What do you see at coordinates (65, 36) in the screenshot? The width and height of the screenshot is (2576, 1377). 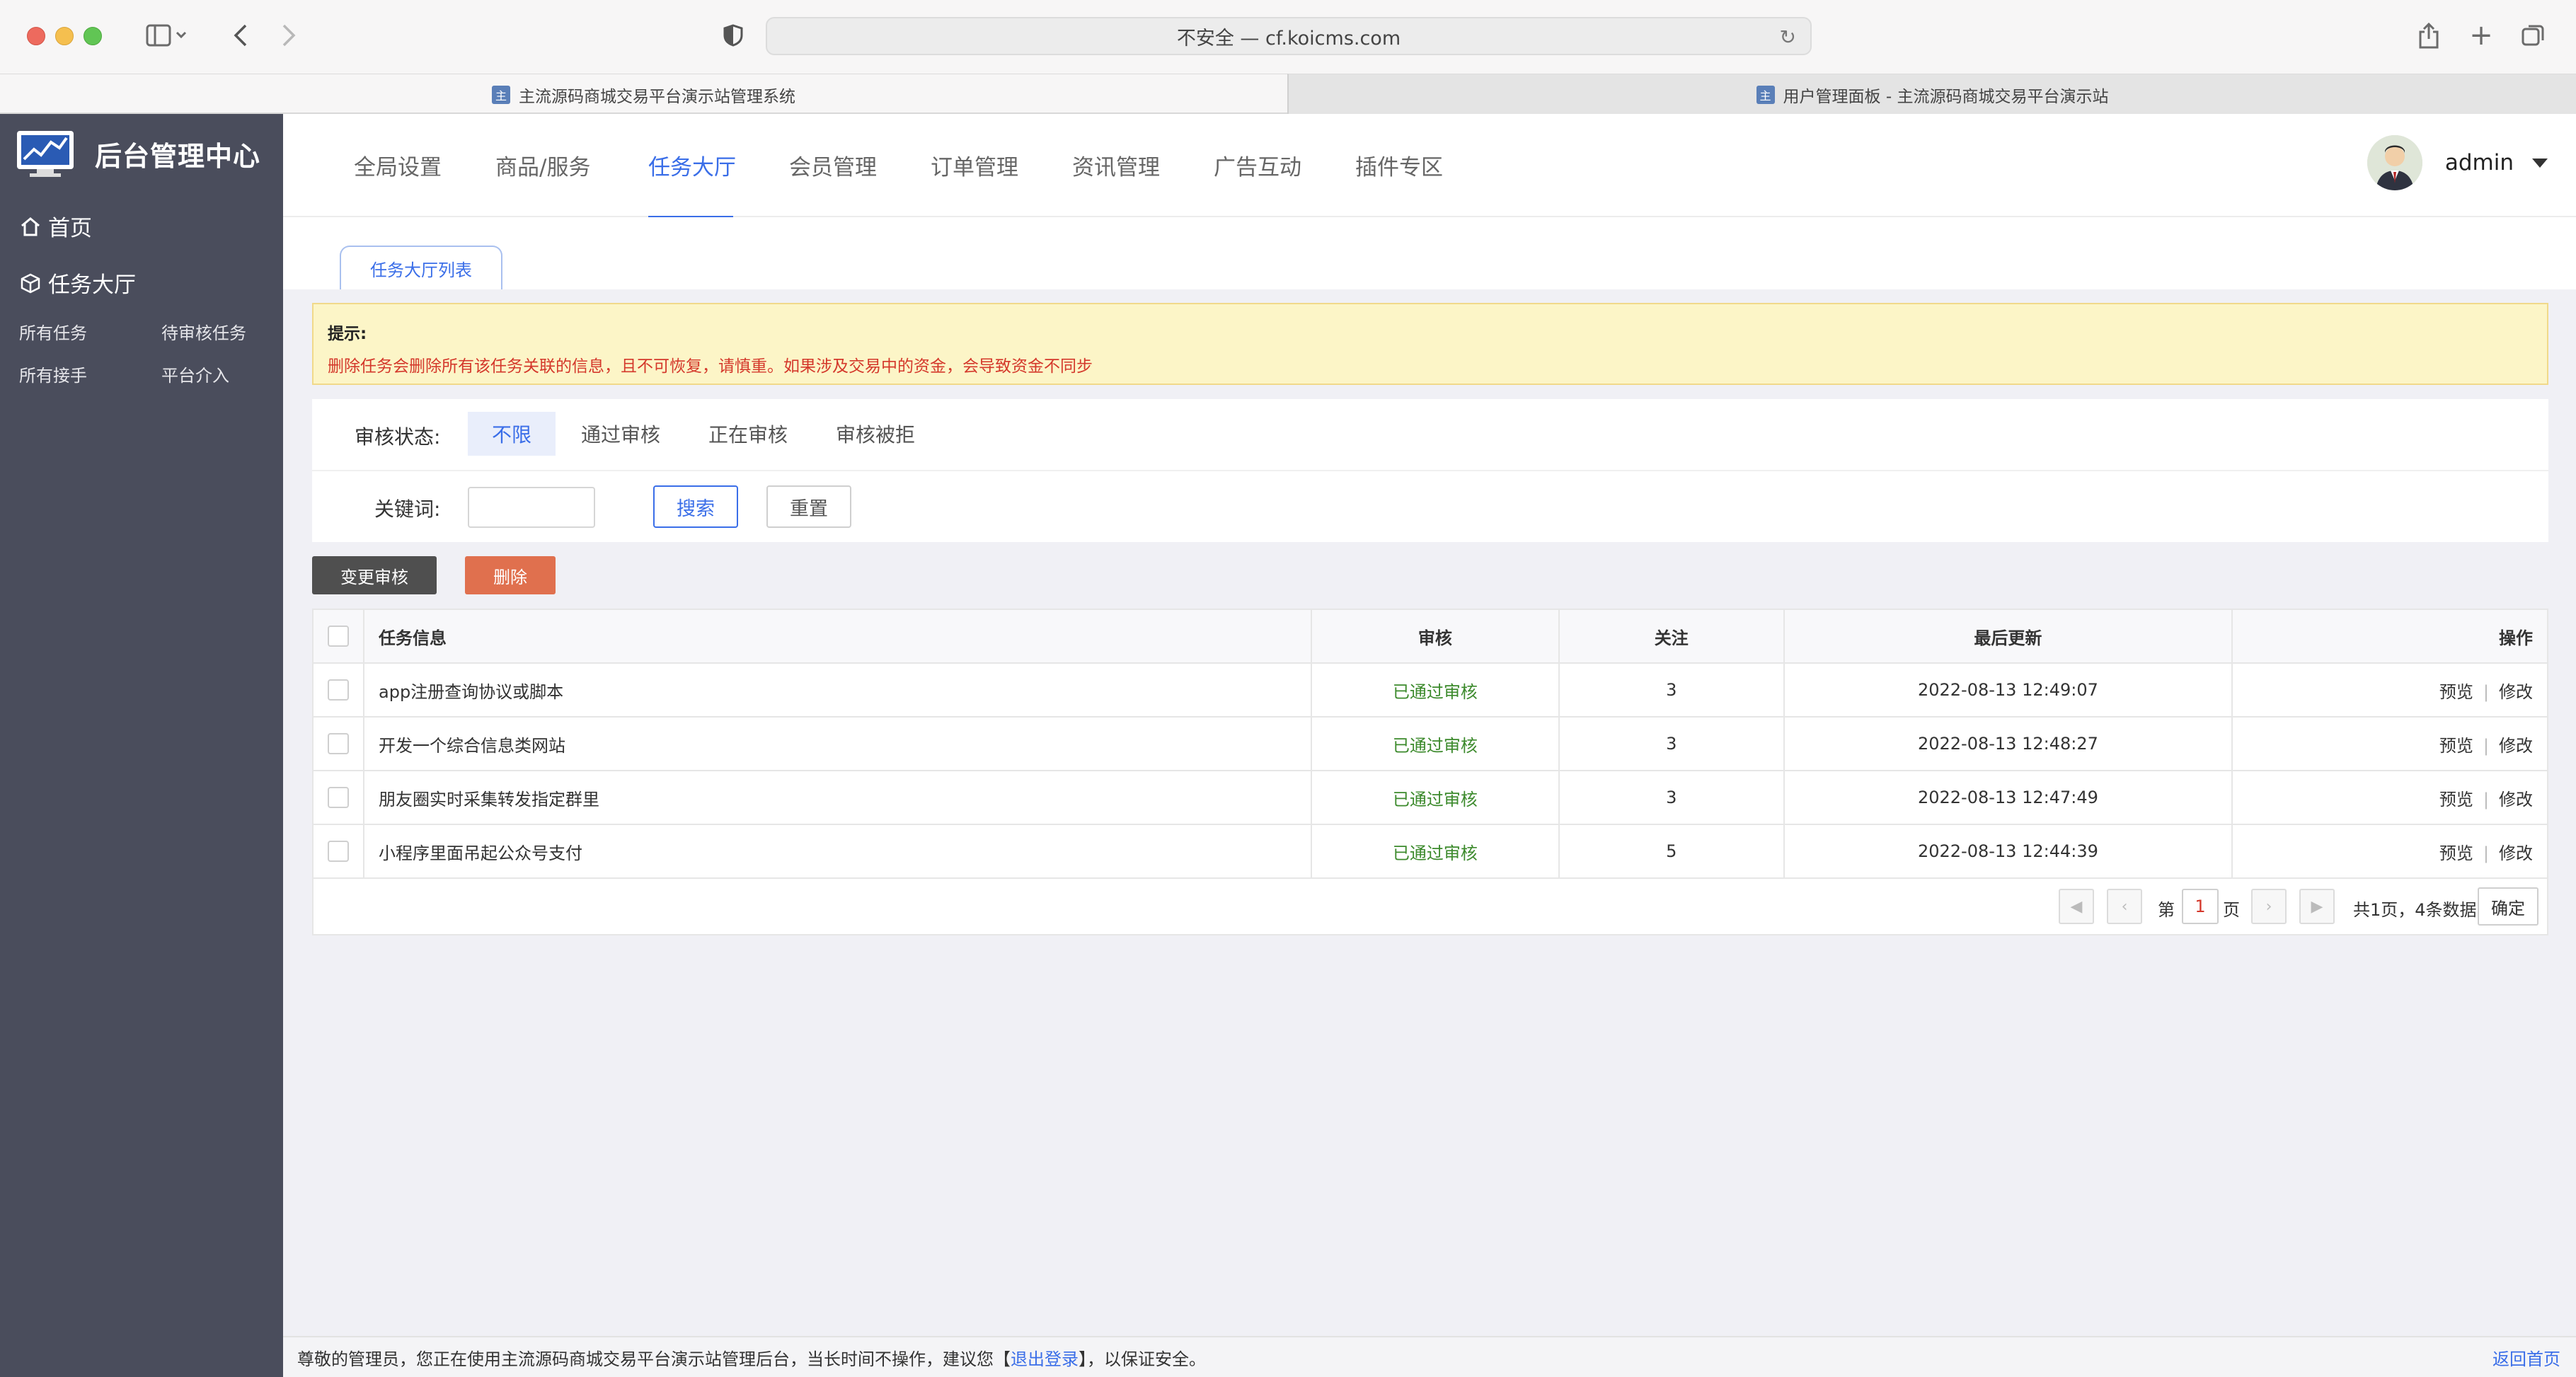 I see `minimize-window-button` at bounding box center [65, 36].